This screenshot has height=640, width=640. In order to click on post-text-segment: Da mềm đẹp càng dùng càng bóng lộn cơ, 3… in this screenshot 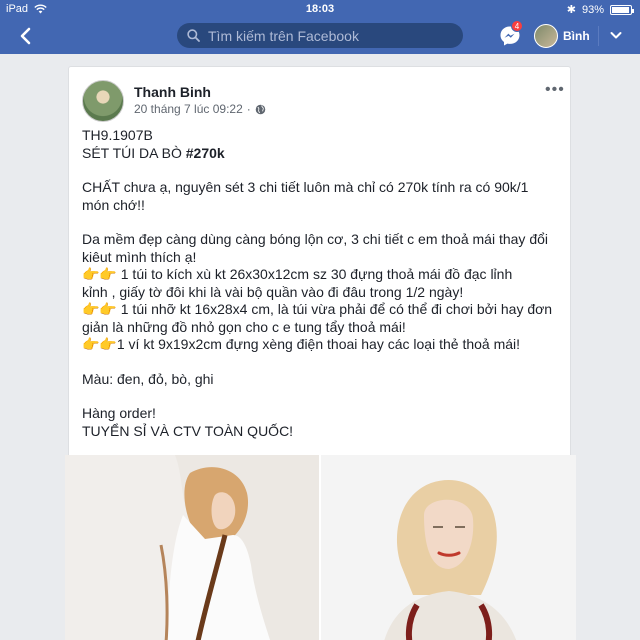, I will do `click(315, 239)`.